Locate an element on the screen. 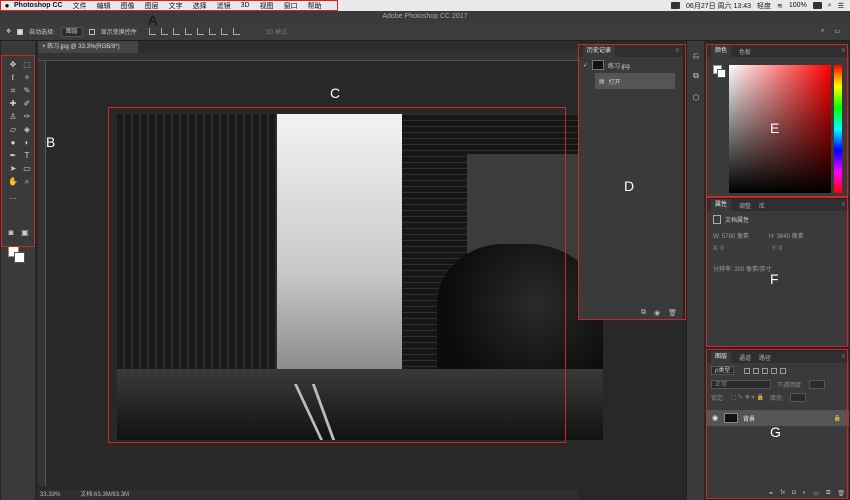 Image resolution: width=850 pixels, height=500 pixels. tab-paths: 路径 is located at coordinates (765, 357).